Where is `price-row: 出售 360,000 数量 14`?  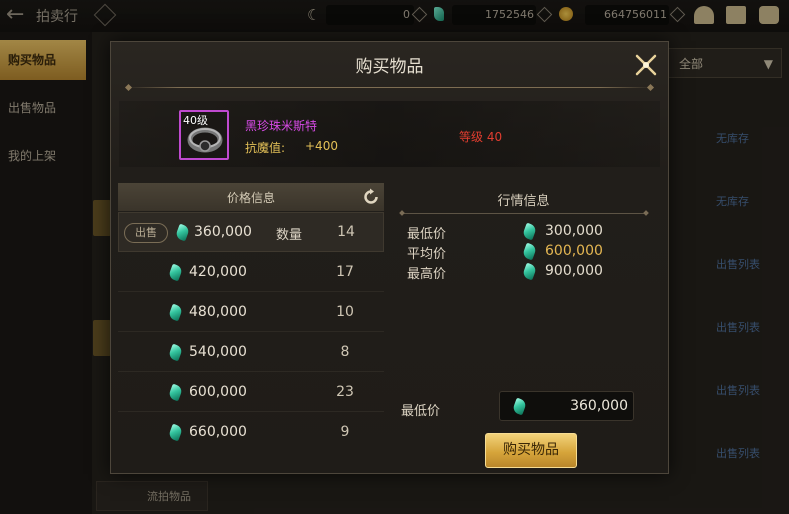
price-row: 出售 360,000 数量 14 is located at coordinates (251, 232).